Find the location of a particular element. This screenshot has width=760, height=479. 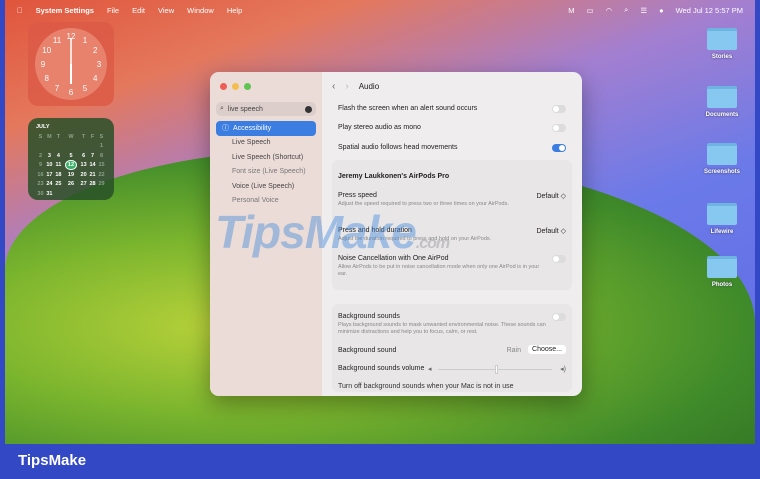

menu-edit: Edit is located at coordinates (138, 10).